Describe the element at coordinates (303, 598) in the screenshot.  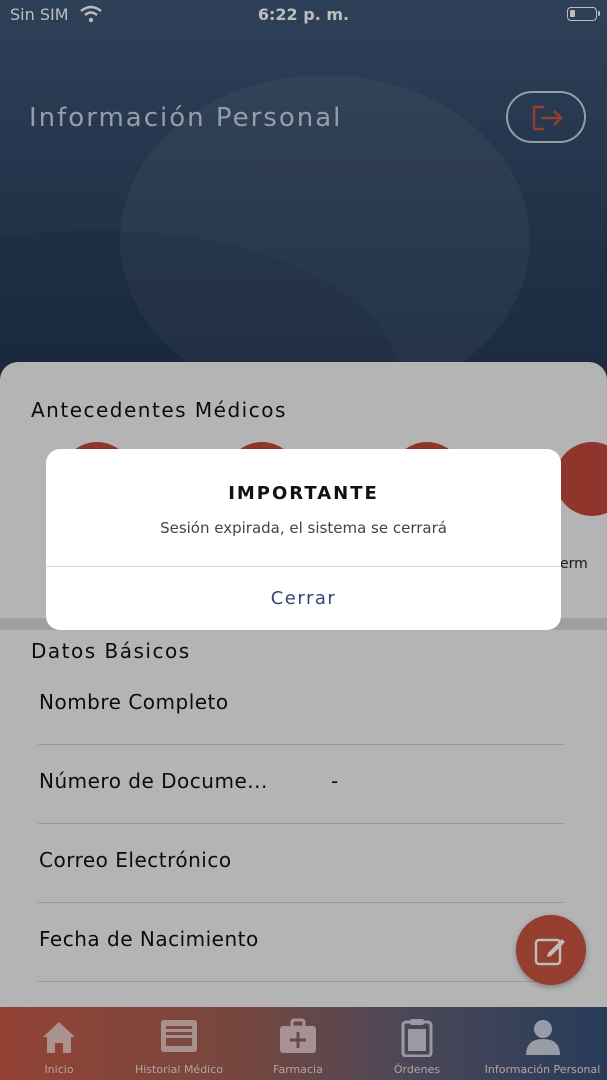
I see `close-button: Cerrar` at that location.